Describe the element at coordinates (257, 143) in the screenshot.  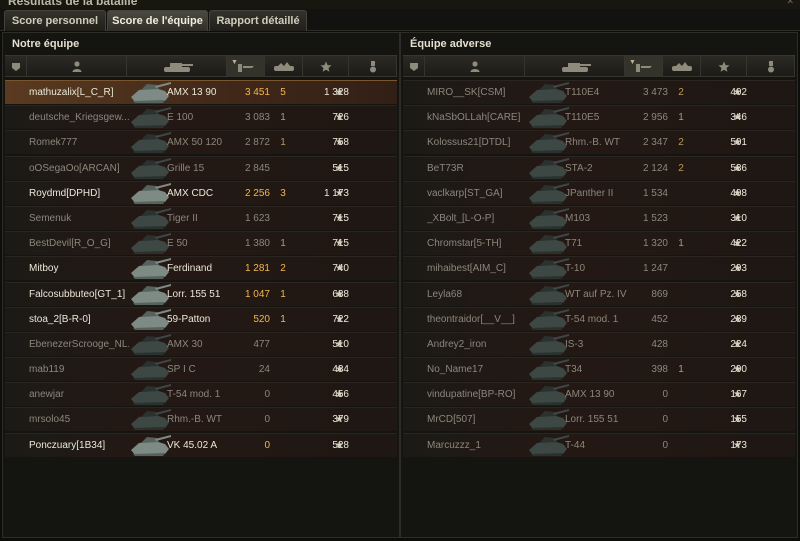
I see `damage-value: 2 872` at that location.